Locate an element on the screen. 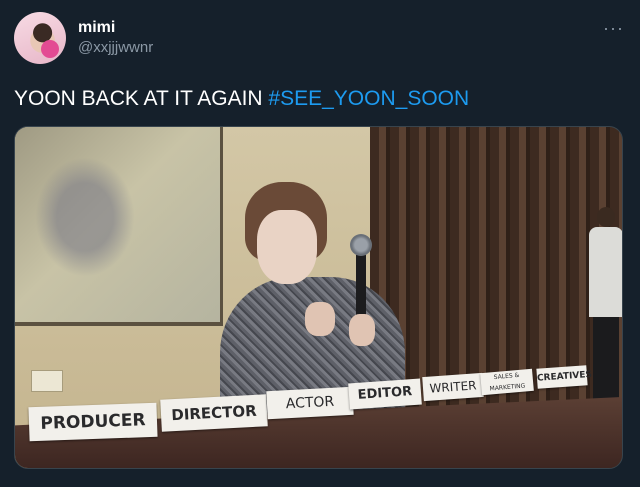 The image size is (640, 487). display-name: mimi is located at coordinates (115, 28).